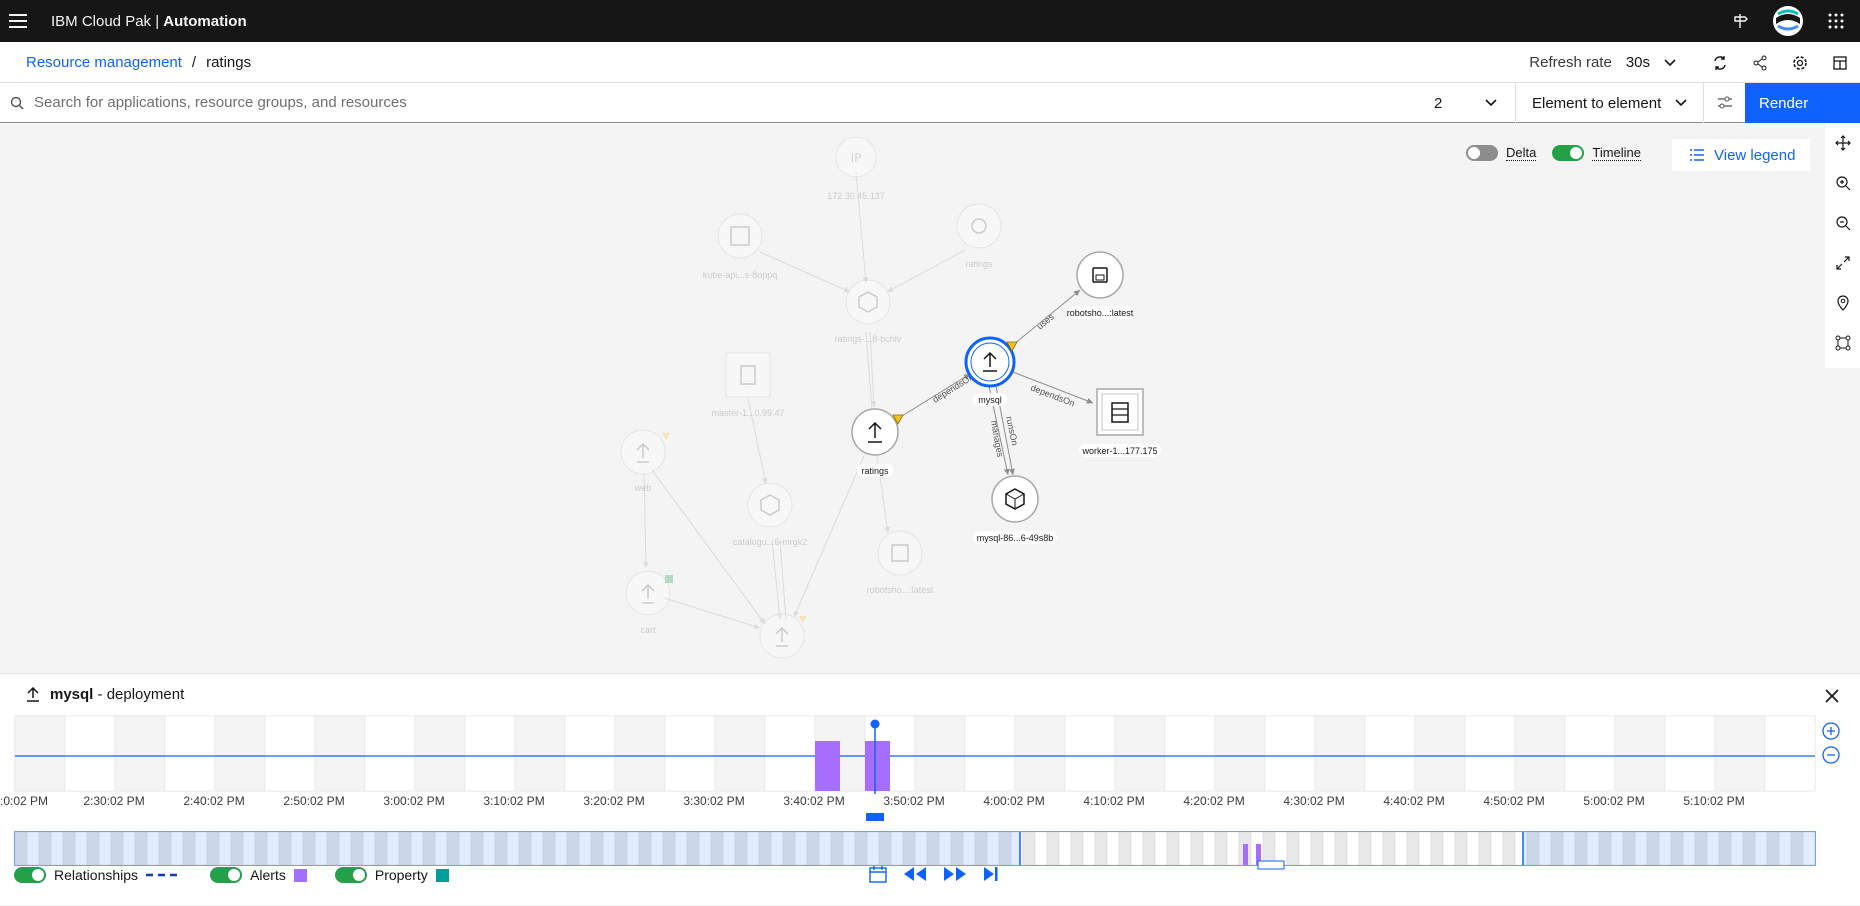  What do you see at coordinates (740, 246) in the screenshot?
I see `faded-node-kube-api: kube-api...s-8nppq` at bounding box center [740, 246].